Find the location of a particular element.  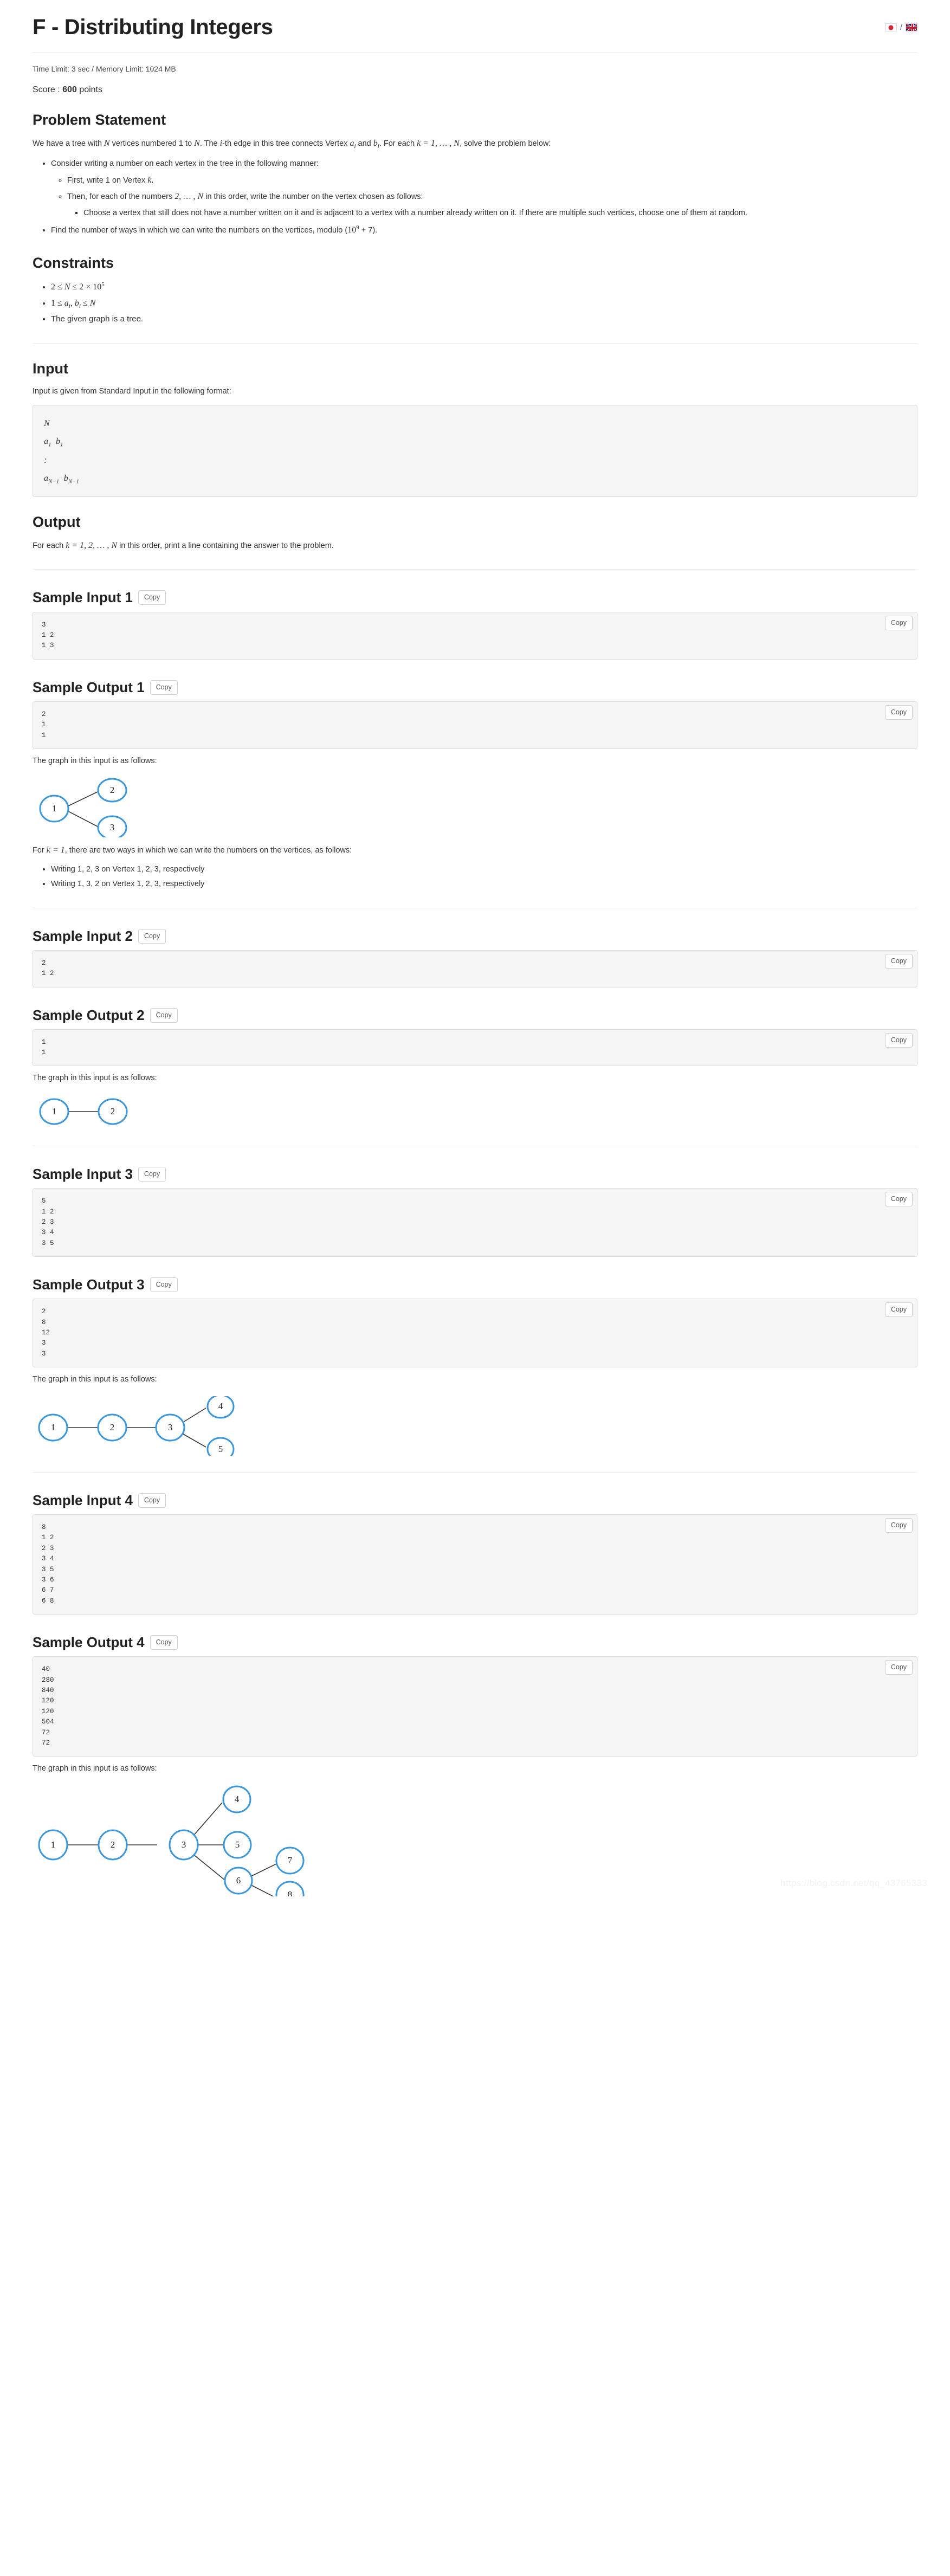

svg-text: 4 is located at coordinates (221, 1406).